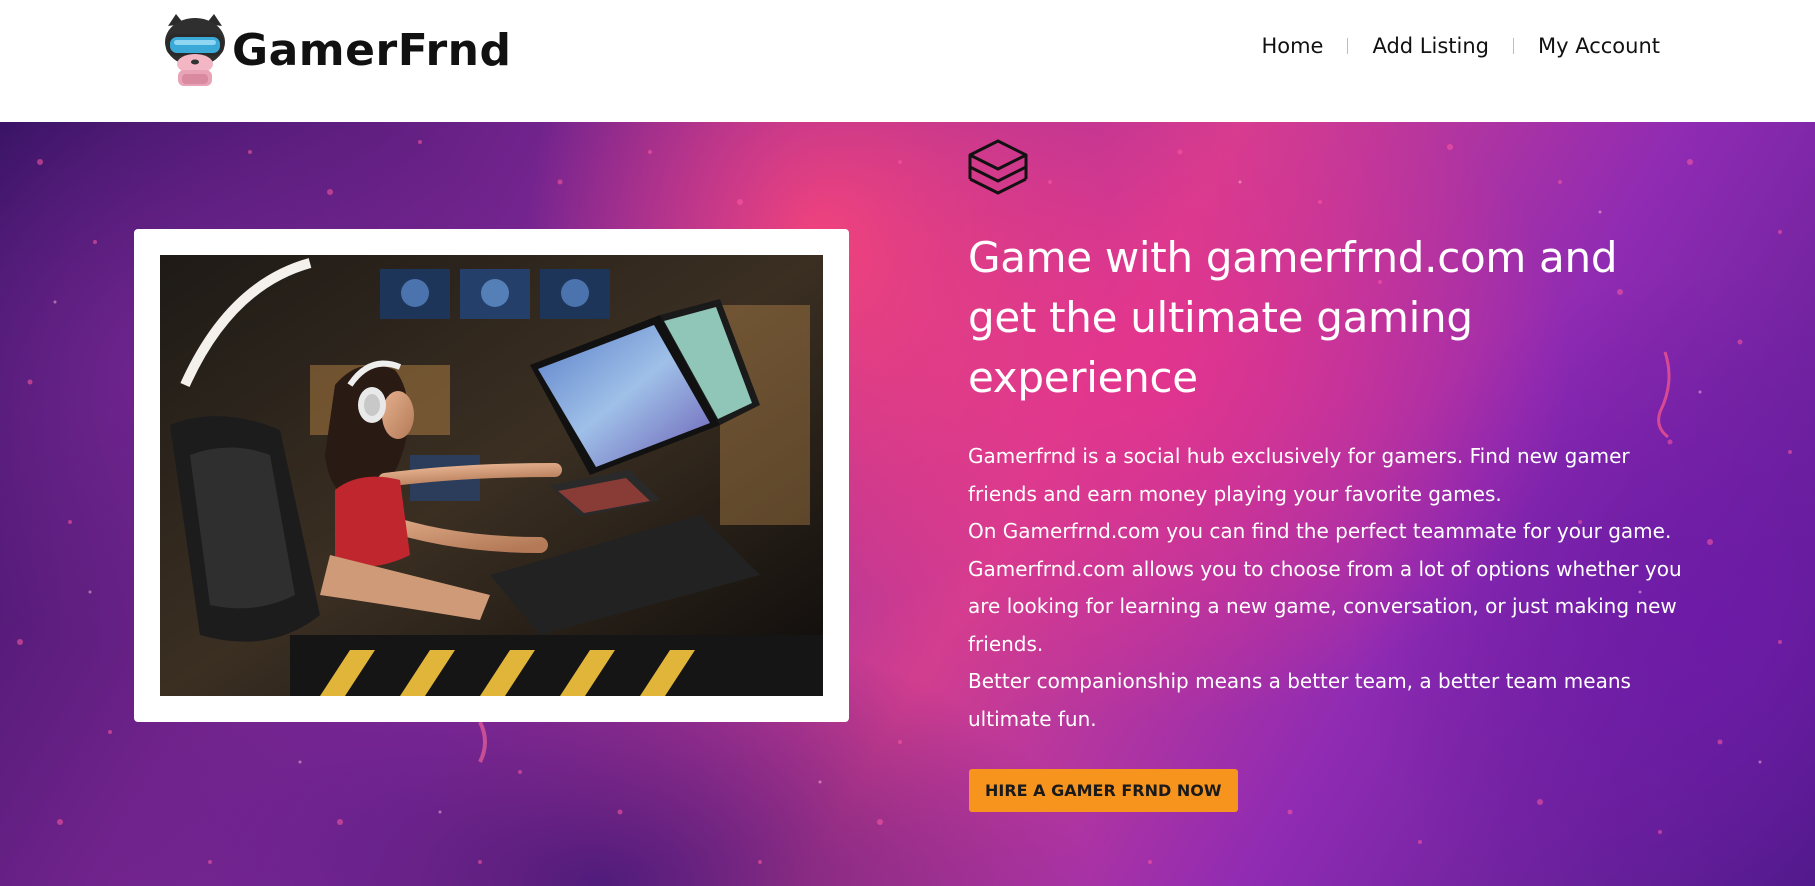 Image resolution: width=1815 pixels, height=886 pixels. I want to click on site-logo: GamerFrnd, so click(335, 50).